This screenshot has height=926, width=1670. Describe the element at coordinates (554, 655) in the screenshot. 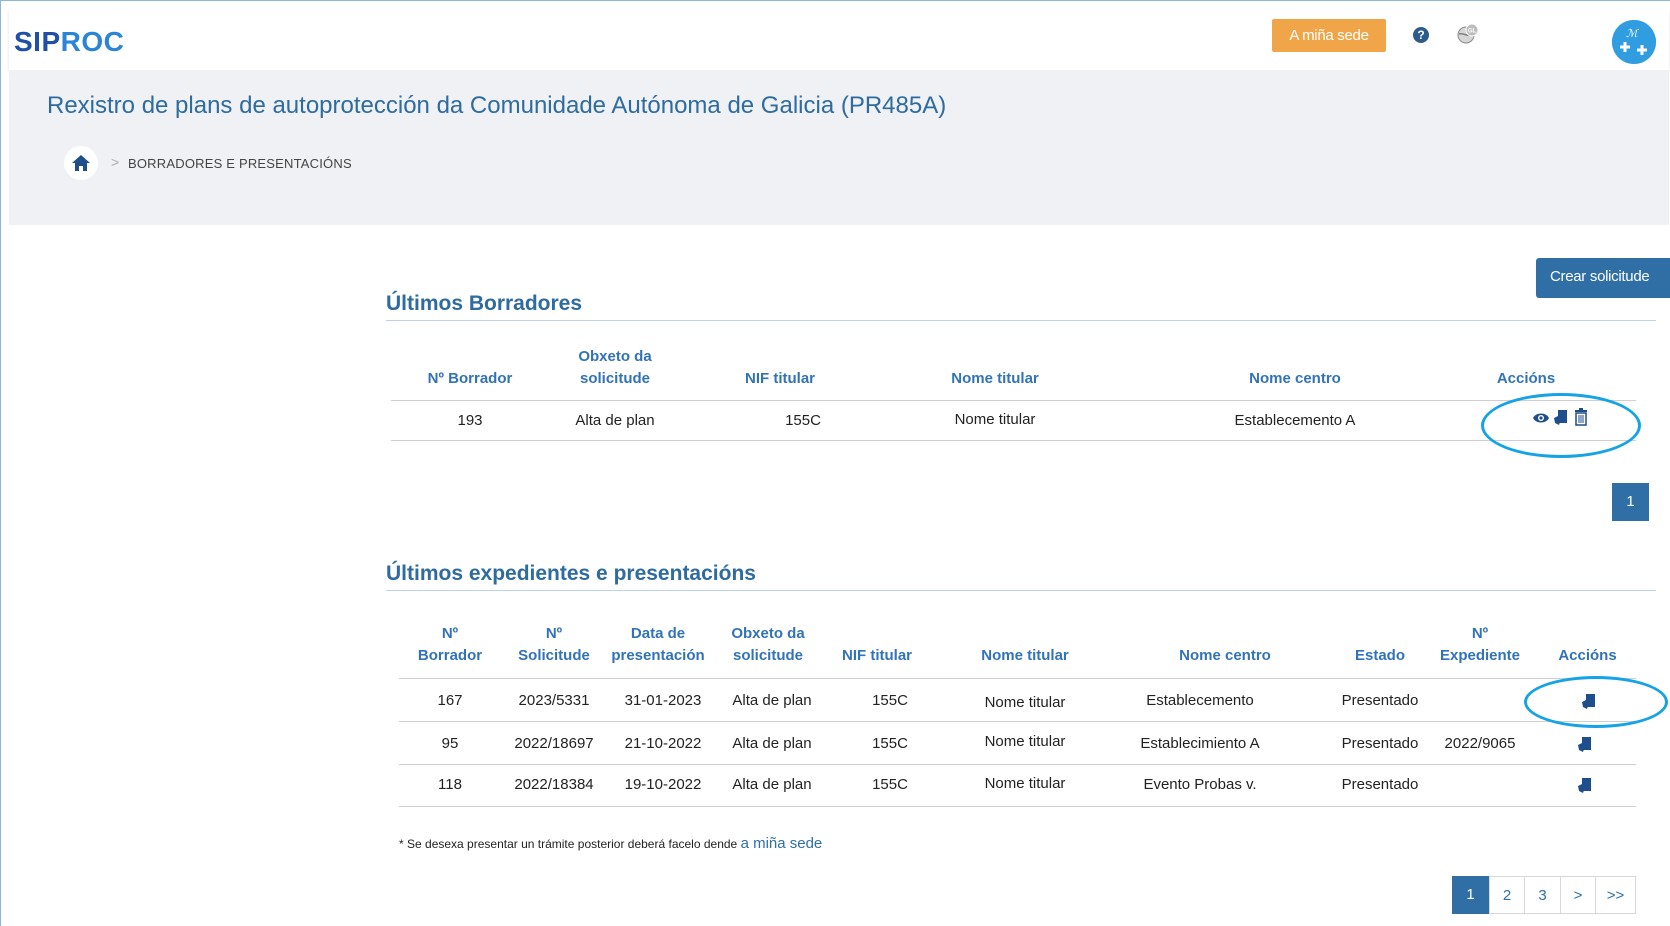

I see `col-header-solicitude-line2: Solicitude` at that location.